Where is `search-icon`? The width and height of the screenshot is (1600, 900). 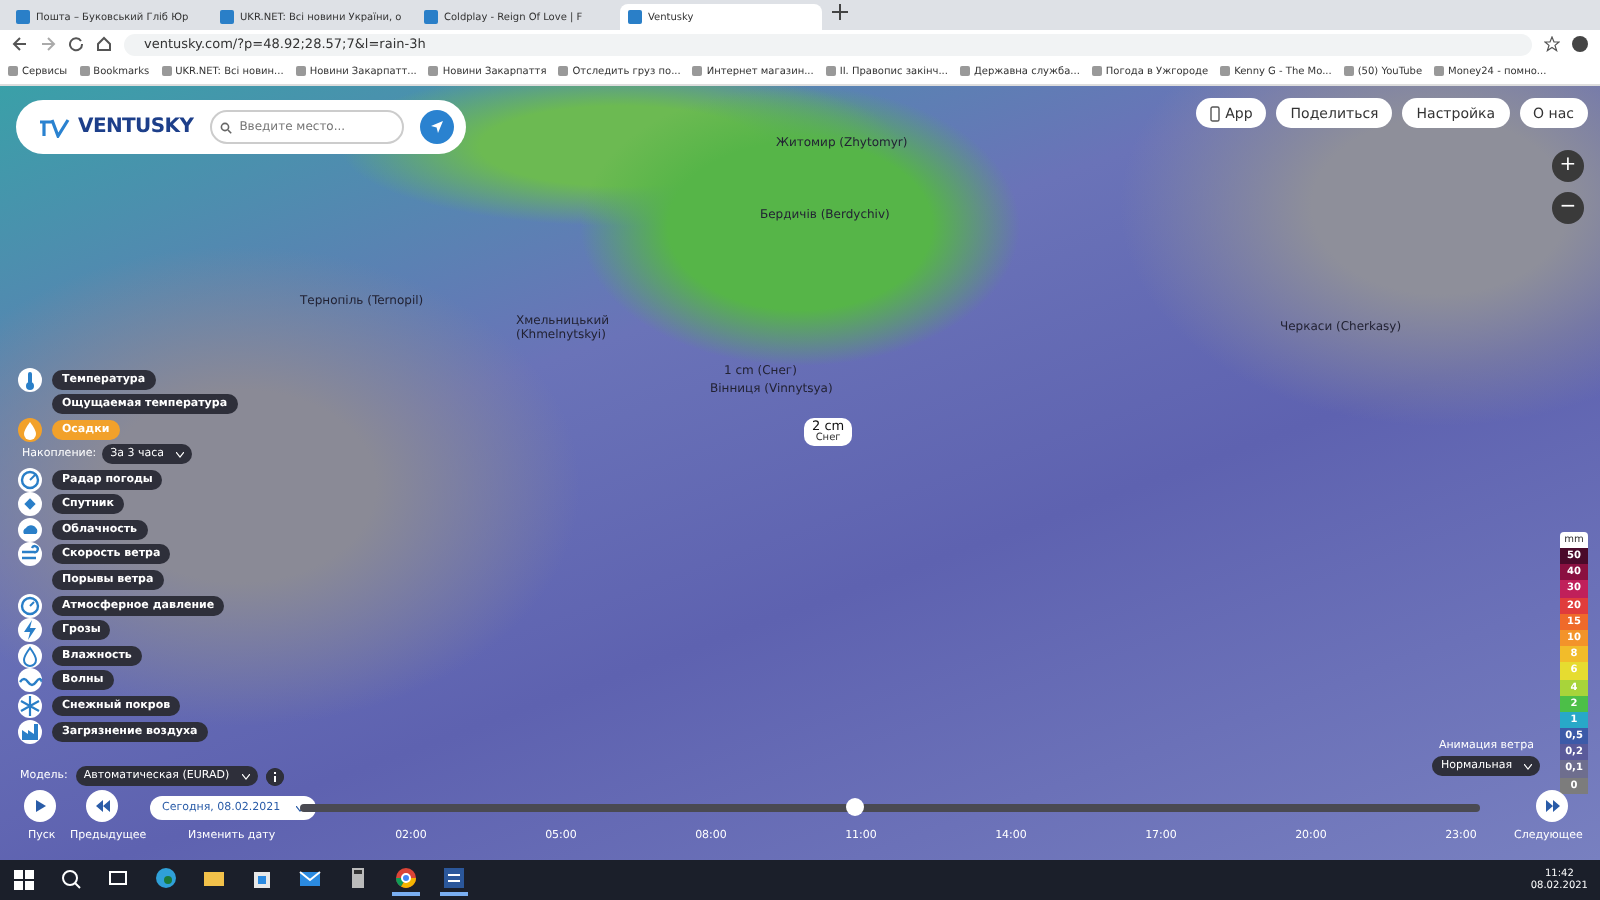 search-icon is located at coordinates (225, 127).